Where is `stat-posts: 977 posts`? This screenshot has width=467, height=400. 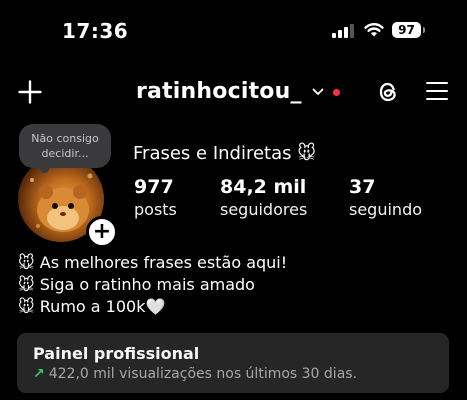 stat-posts: 977 posts is located at coordinates (155, 198).